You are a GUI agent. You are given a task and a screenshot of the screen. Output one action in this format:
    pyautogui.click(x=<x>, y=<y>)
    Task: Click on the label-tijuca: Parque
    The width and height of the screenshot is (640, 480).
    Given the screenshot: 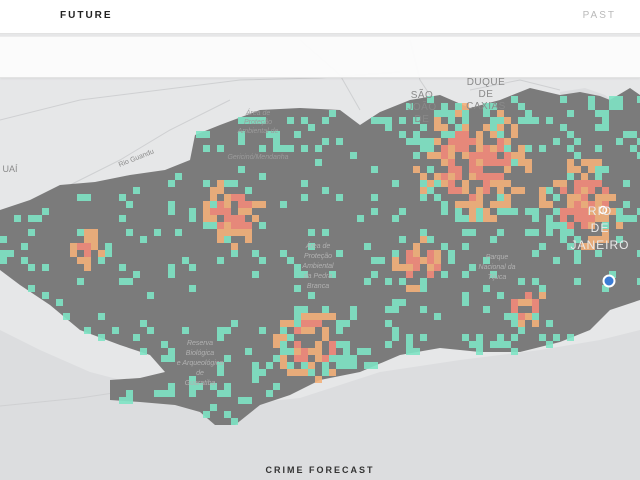 What is the action you would take?
    pyautogui.click(x=497, y=257)
    